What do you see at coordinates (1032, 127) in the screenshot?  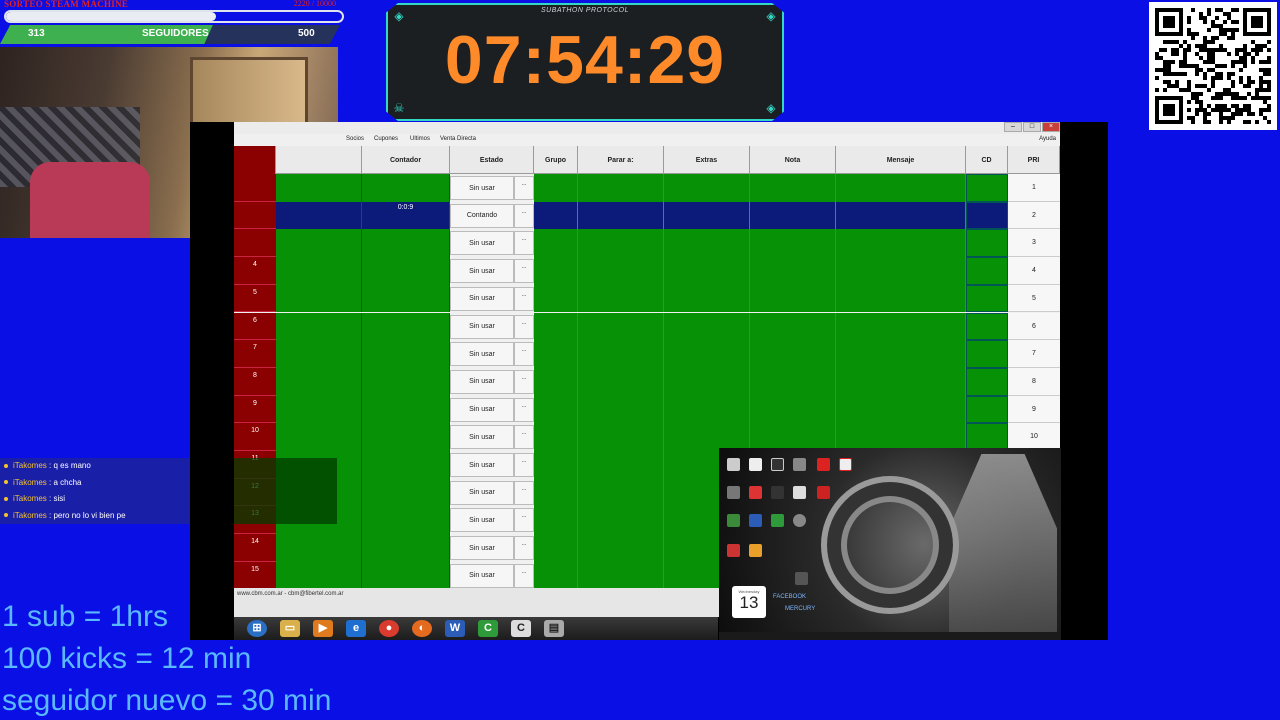 I see `maximize-button: □` at bounding box center [1032, 127].